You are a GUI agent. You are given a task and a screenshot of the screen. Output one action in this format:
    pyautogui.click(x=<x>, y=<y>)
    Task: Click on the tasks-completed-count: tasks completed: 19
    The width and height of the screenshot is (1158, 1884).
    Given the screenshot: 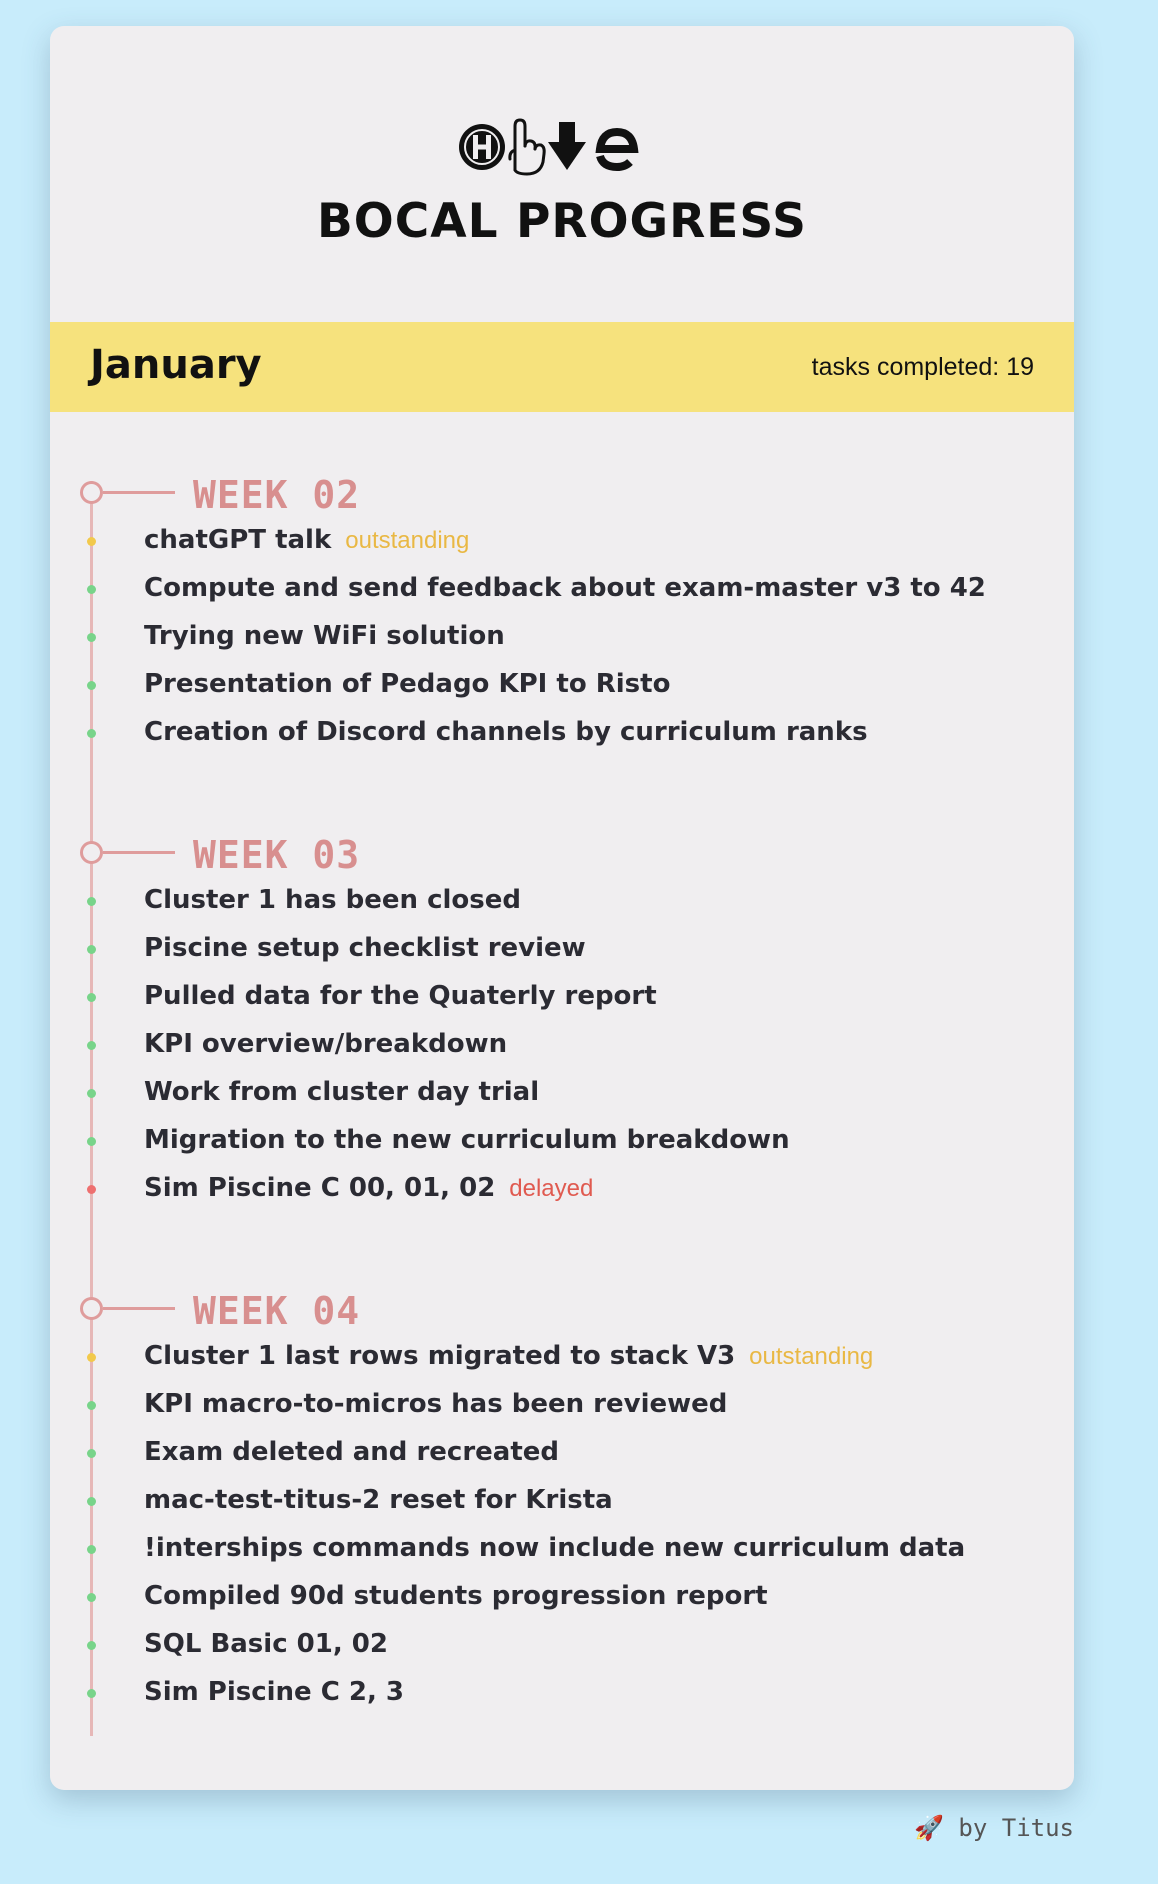 What is the action you would take?
    pyautogui.click(x=922, y=367)
    